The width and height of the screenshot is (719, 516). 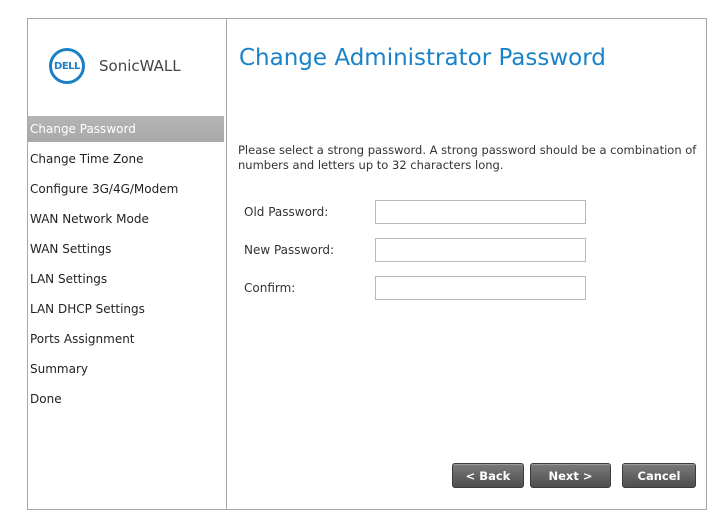 I want to click on confirm-password-field, so click(x=480, y=288).